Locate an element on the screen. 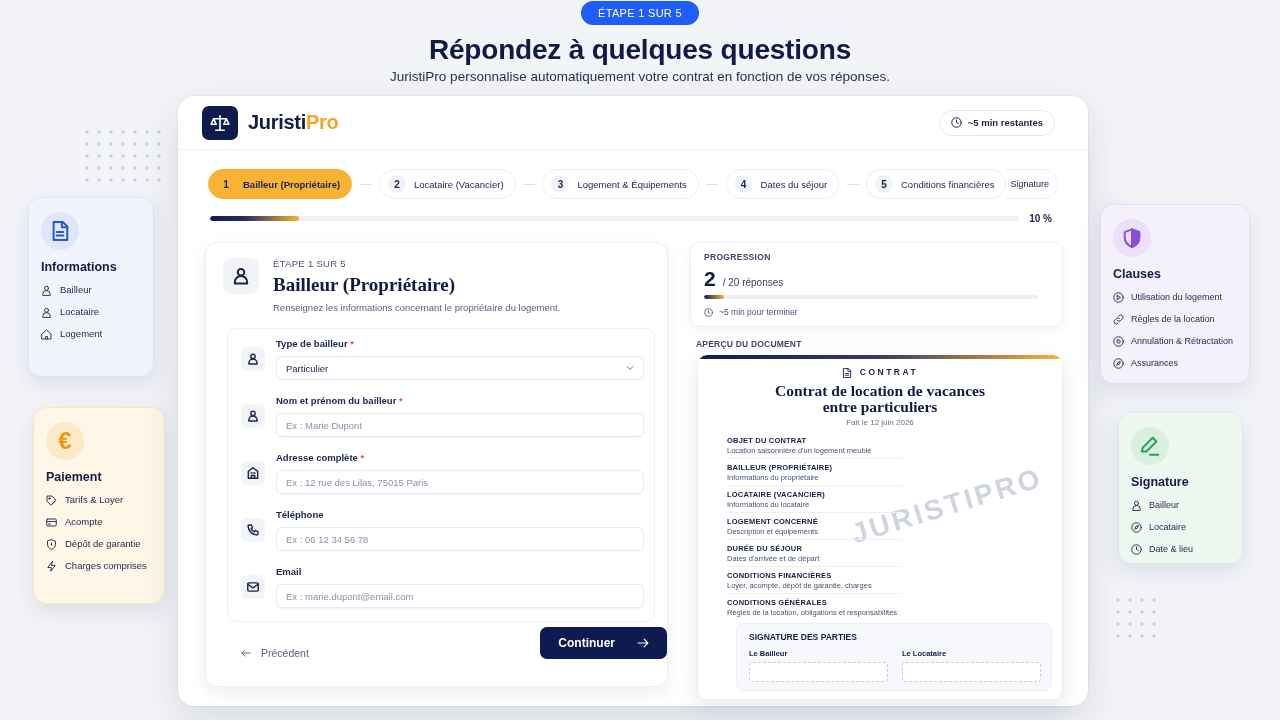 The width and height of the screenshot is (1280, 720). text-field: Ex : 12 rue des Lilas, 75015 Paris is located at coordinates (460, 482).